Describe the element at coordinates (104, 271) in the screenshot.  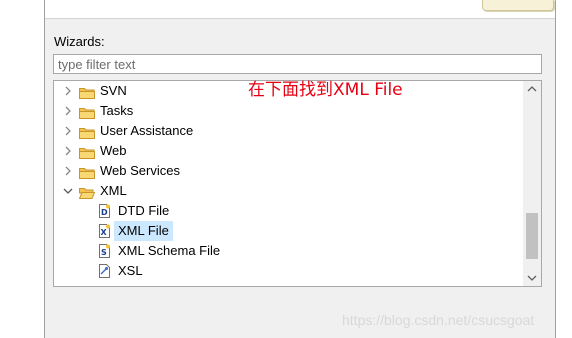
I see `xsl-file-icon` at that location.